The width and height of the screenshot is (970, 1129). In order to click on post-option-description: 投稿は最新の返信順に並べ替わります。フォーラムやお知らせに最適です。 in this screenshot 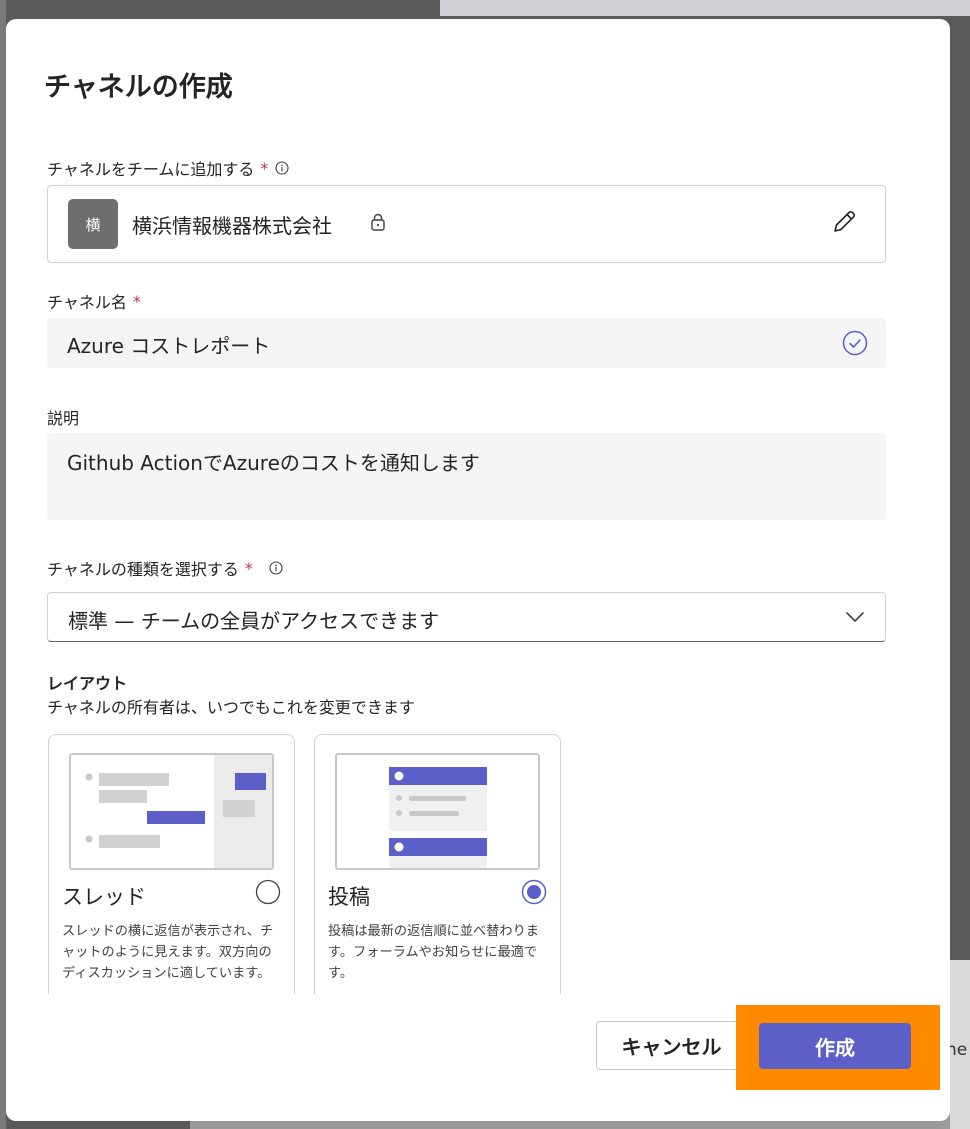, I will do `click(433, 952)`.